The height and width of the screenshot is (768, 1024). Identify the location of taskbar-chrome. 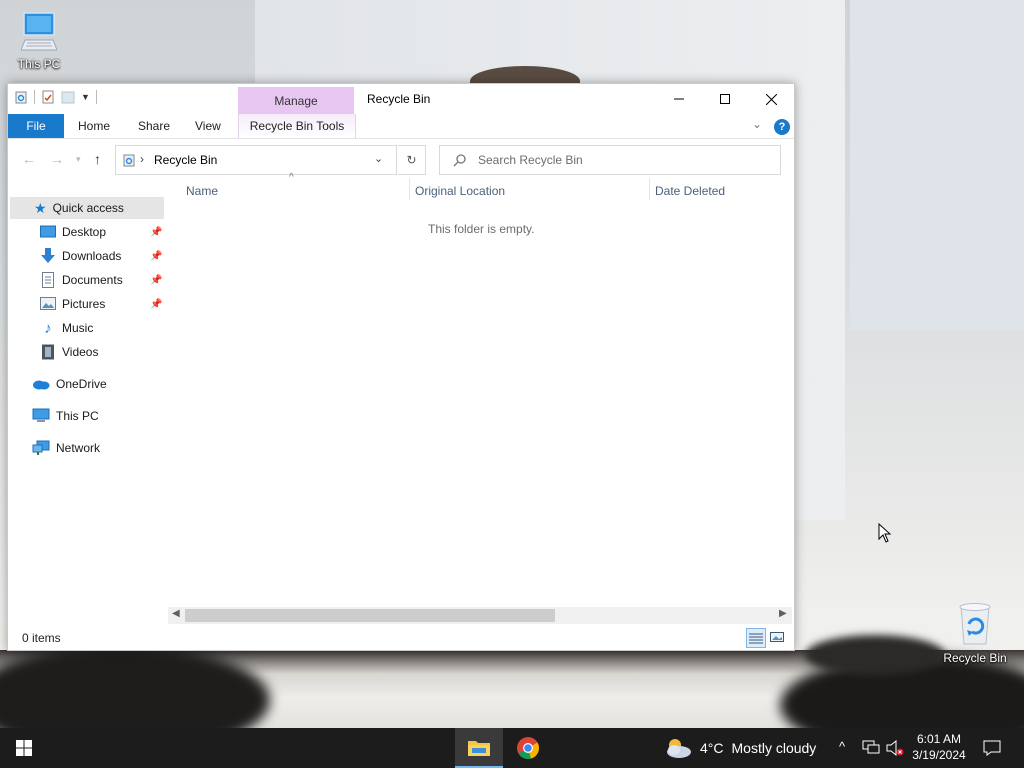
(528, 748).